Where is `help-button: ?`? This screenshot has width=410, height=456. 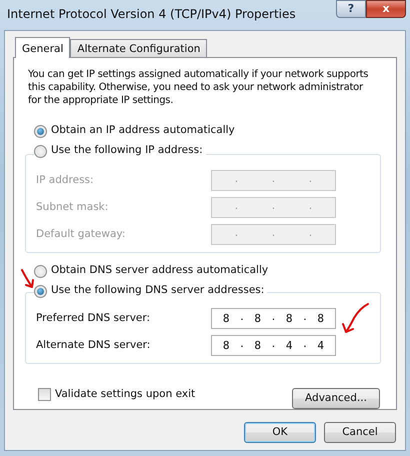 help-button: ? is located at coordinates (351, 9).